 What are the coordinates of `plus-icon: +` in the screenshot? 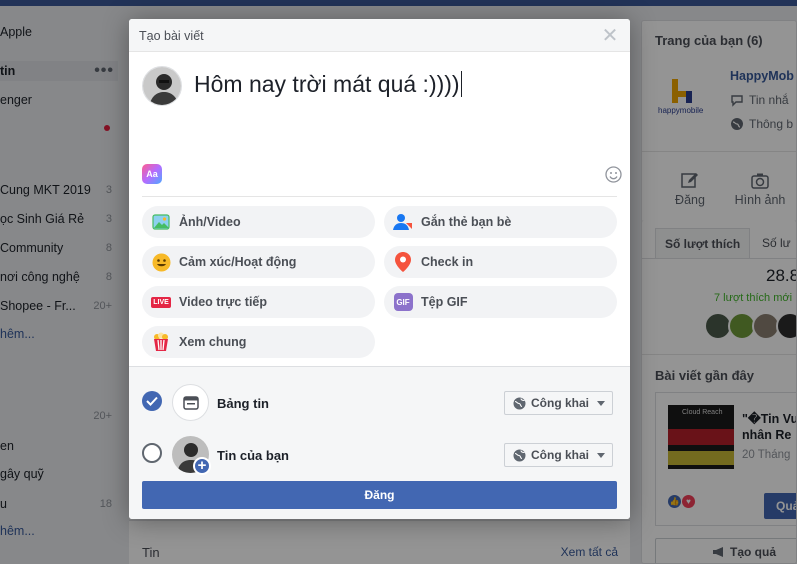 It's located at (202, 466).